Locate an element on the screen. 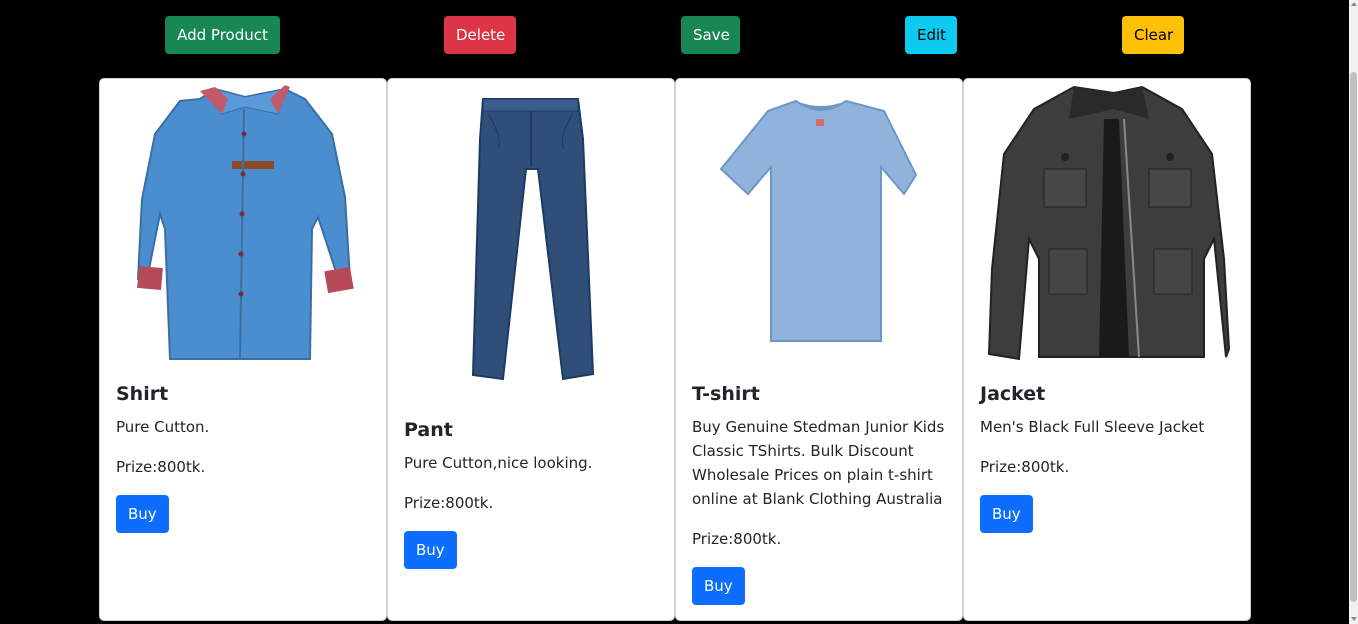  clear-button: Clear is located at coordinates (1153, 35).